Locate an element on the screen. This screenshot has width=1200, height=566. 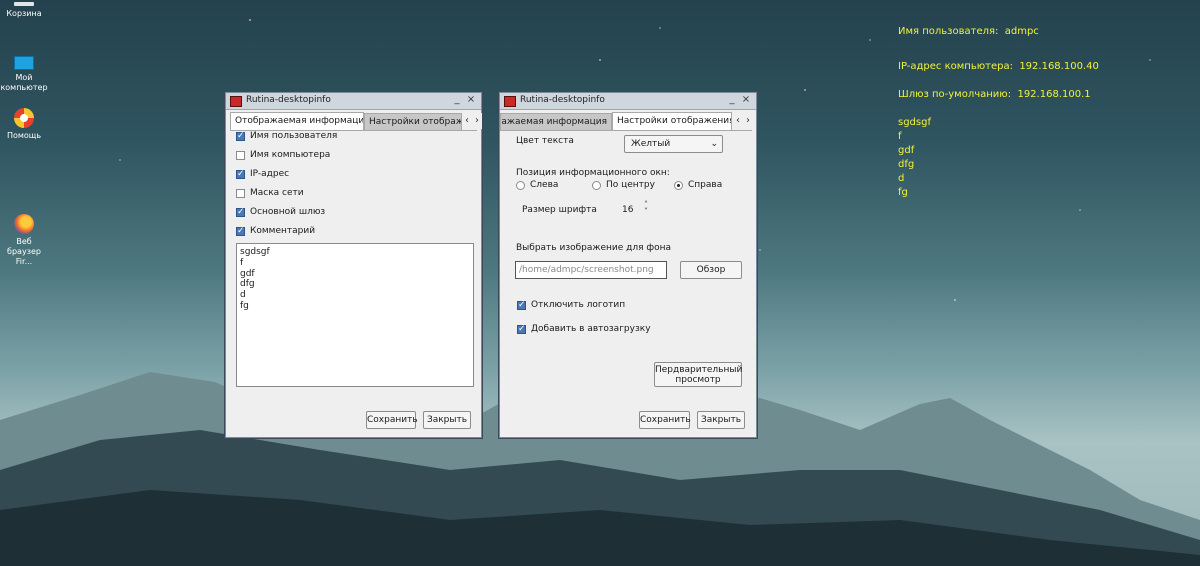
checkbox-label: Имя пользователя is located at coordinates (294, 136).